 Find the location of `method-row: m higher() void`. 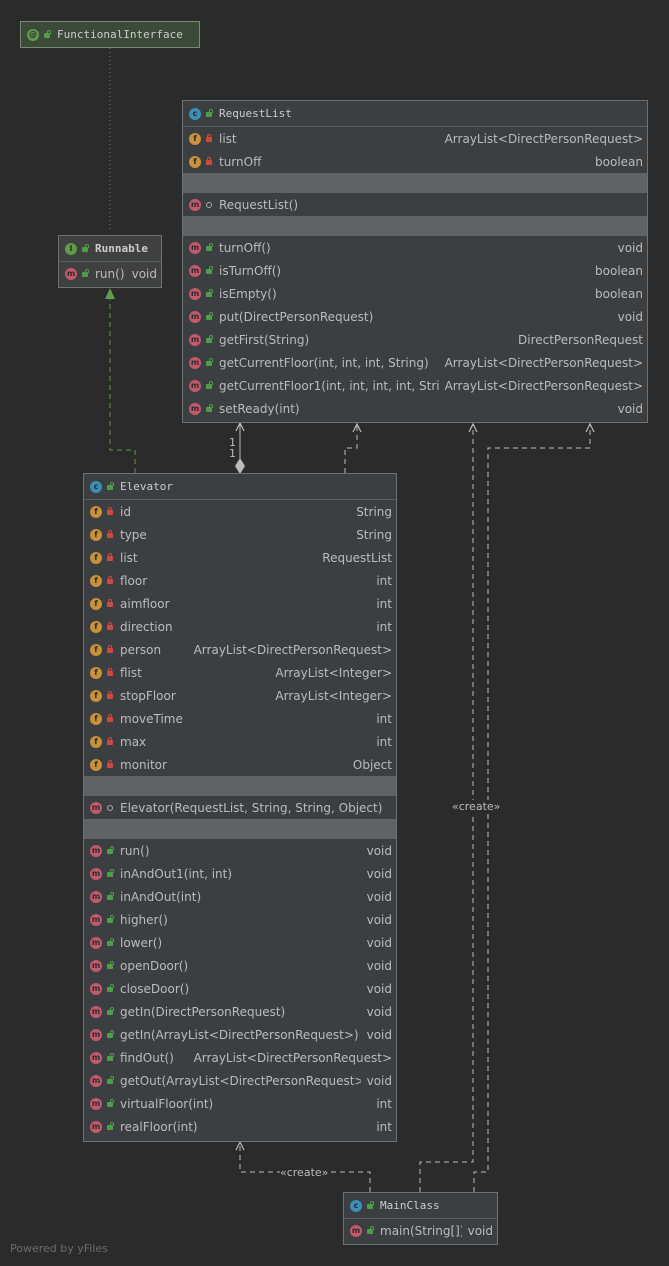

method-row: m higher() void is located at coordinates (240, 919).